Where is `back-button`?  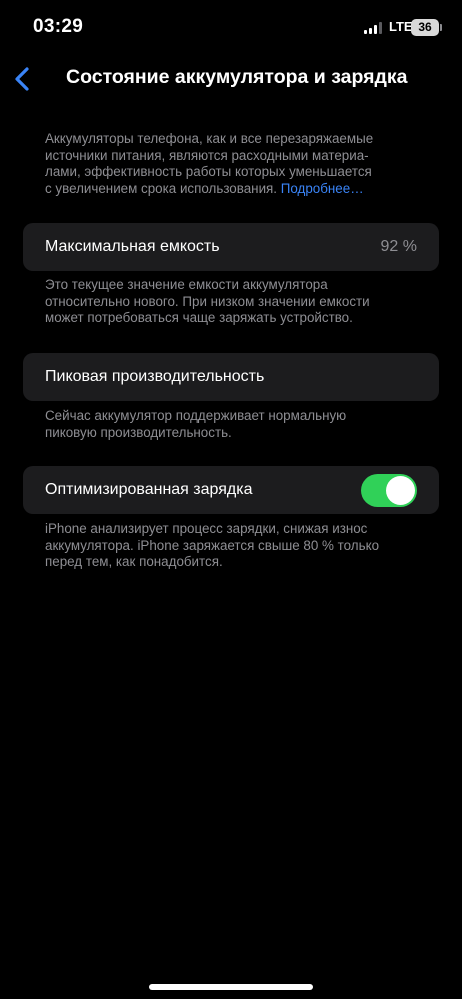 back-button is located at coordinates (24, 79).